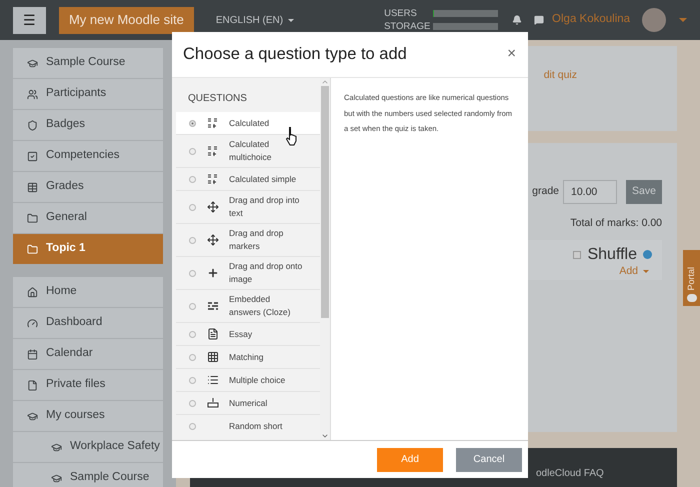 The height and width of the screenshot is (487, 700). I want to click on question-type-option: Random short, so click(248, 426).